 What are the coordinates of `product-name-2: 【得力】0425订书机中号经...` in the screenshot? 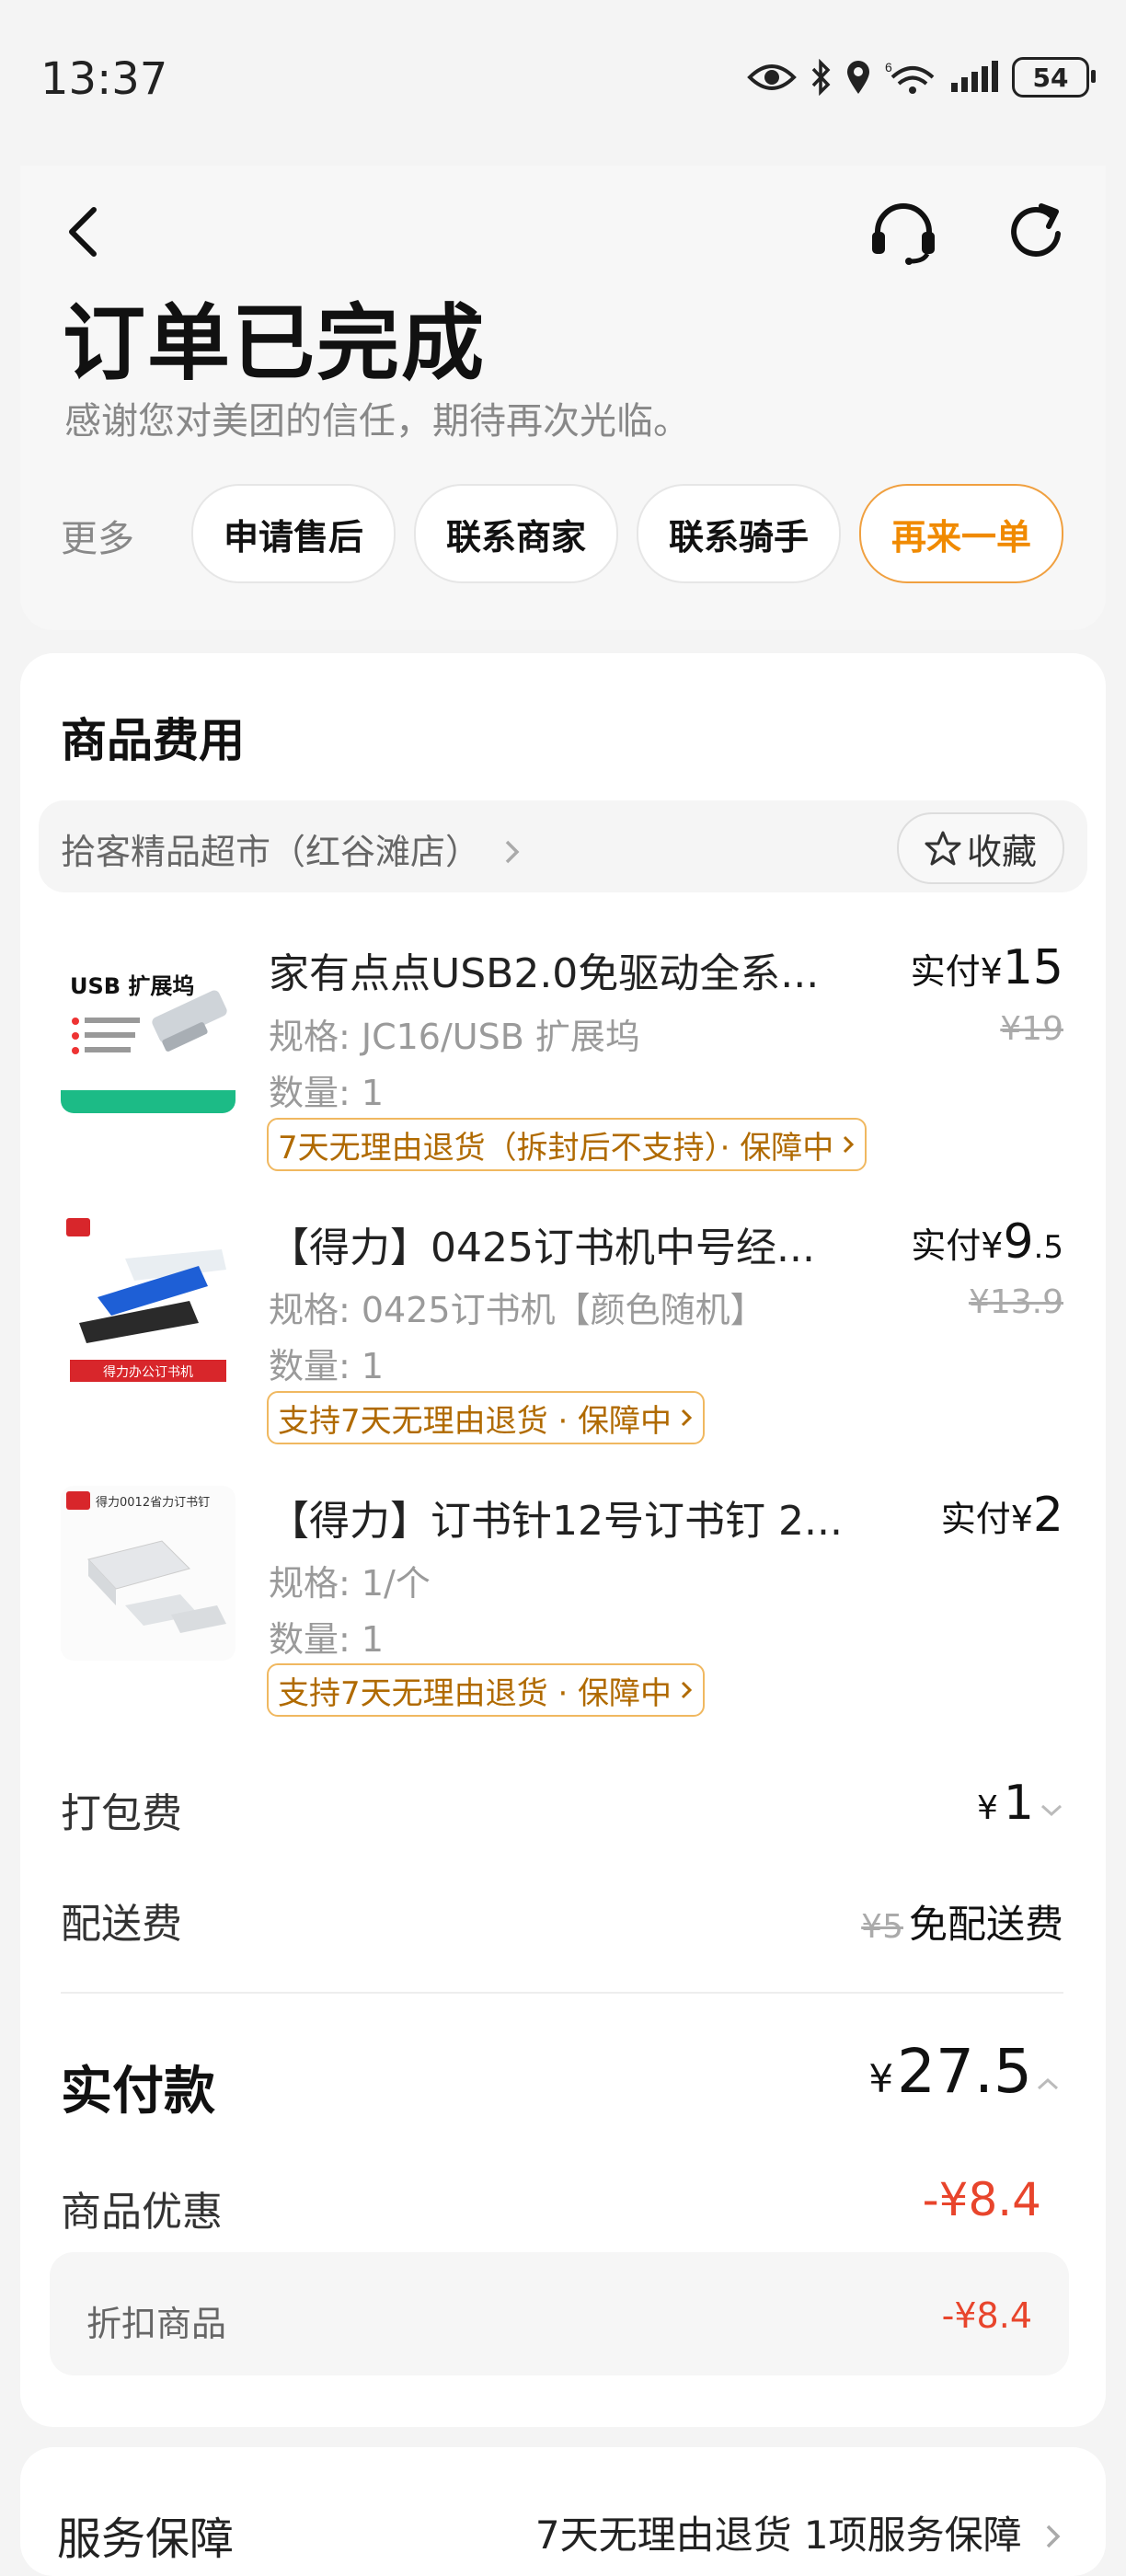 It's located at (542, 1243).